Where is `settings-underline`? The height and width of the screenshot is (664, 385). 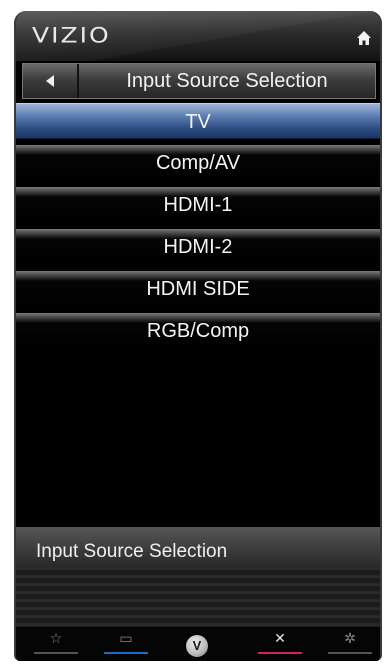
settings-underline is located at coordinates (350, 653).